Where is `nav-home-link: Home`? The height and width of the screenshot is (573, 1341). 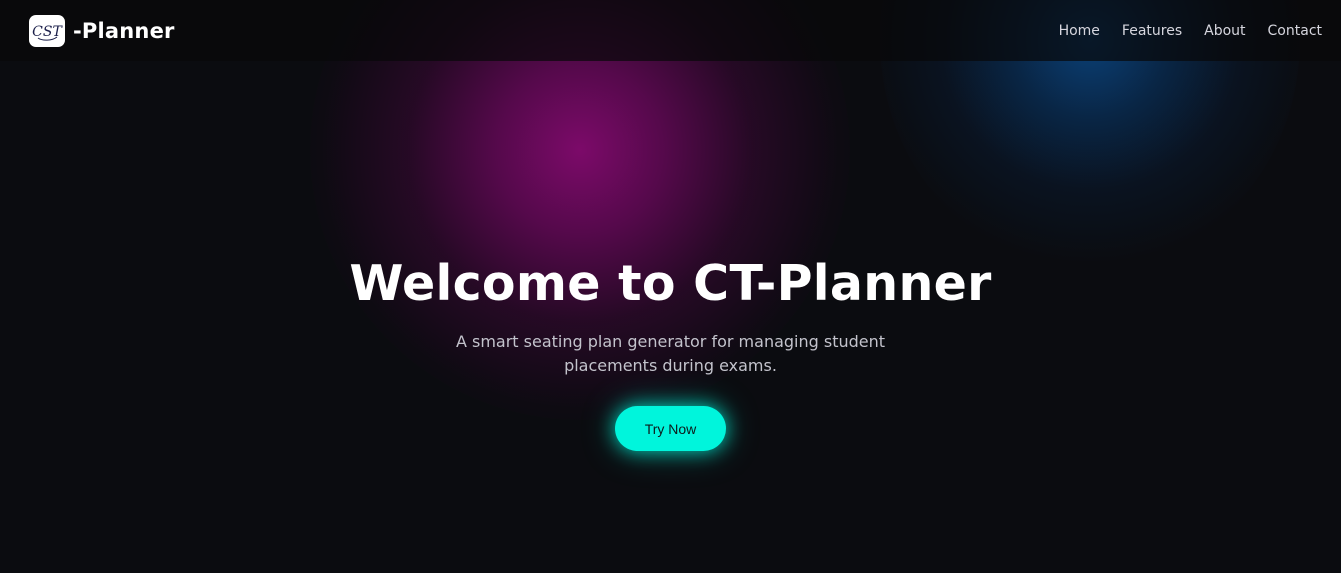 nav-home-link: Home is located at coordinates (1079, 31).